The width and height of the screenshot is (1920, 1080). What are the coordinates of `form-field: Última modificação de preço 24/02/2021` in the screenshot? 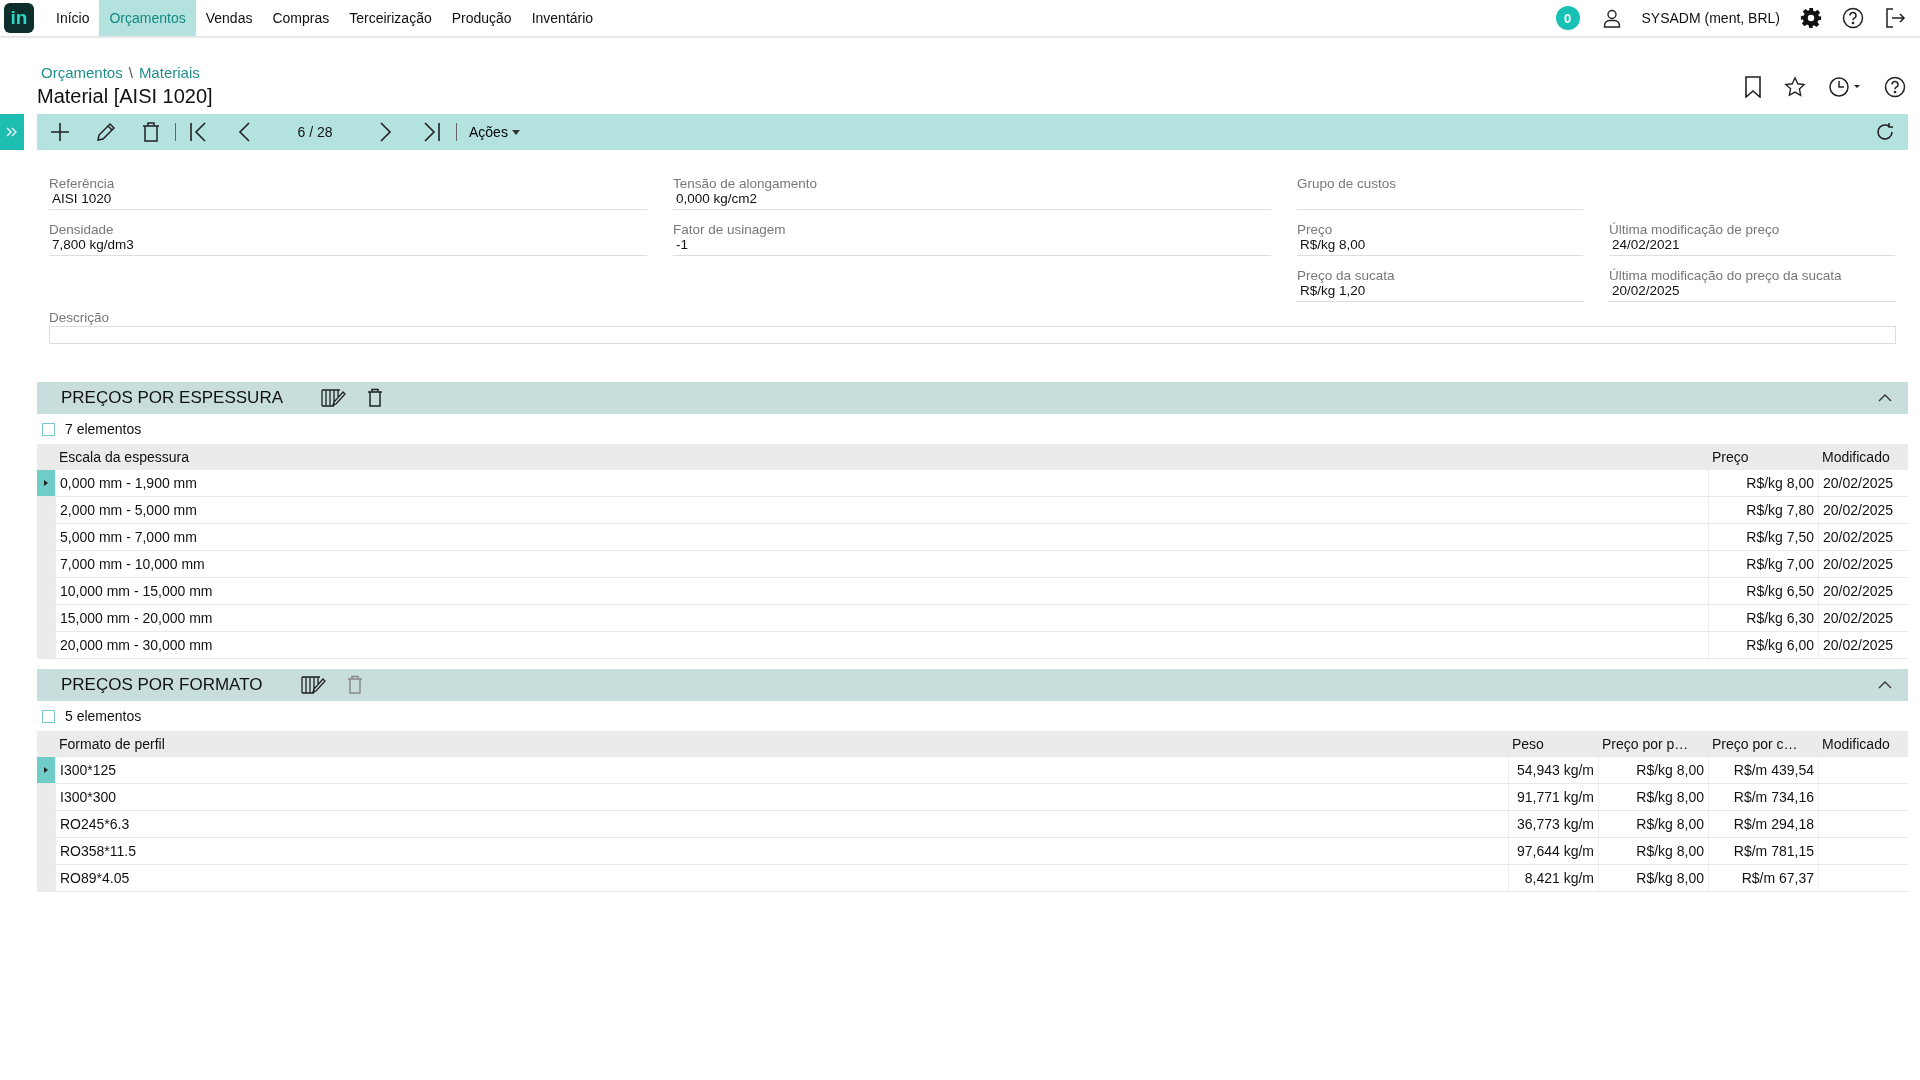 It's located at (1752, 239).